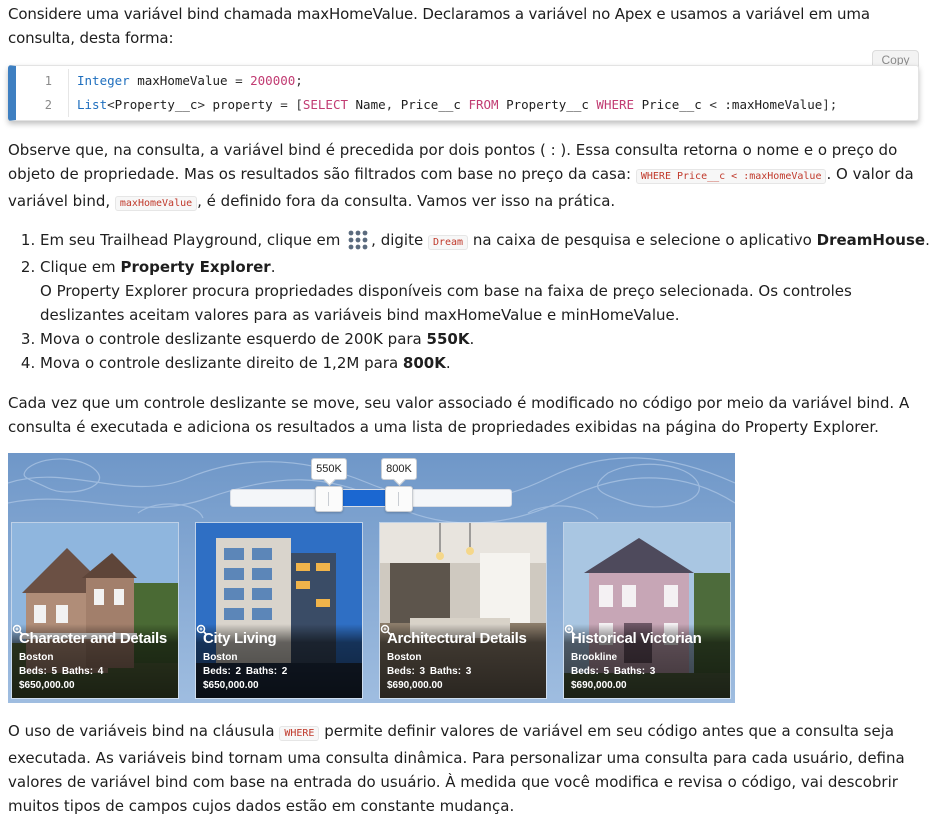 The width and height of the screenshot is (935, 818). Describe the element at coordinates (93, 638) in the screenshot. I see `property-title: Character and Details` at that location.